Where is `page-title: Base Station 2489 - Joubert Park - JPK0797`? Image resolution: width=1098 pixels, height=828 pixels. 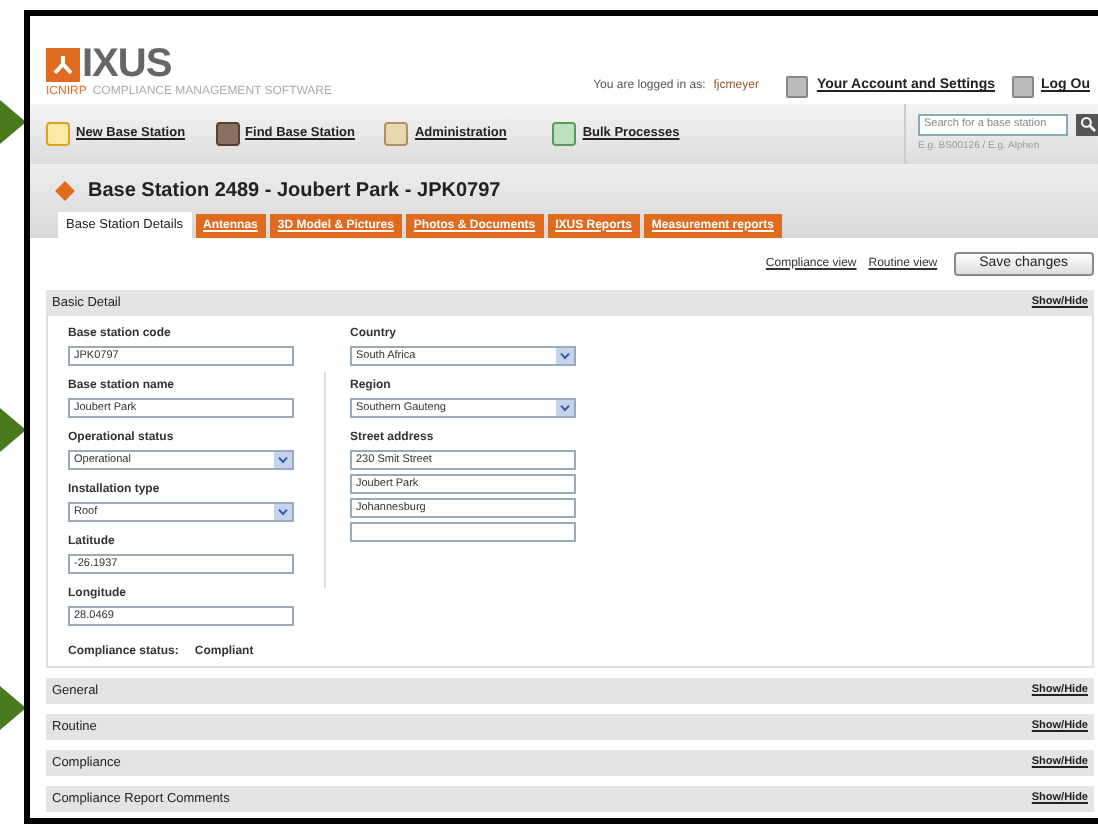 page-title: Base Station 2489 - Joubert Park - JPK0797 is located at coordinates (294, 192).